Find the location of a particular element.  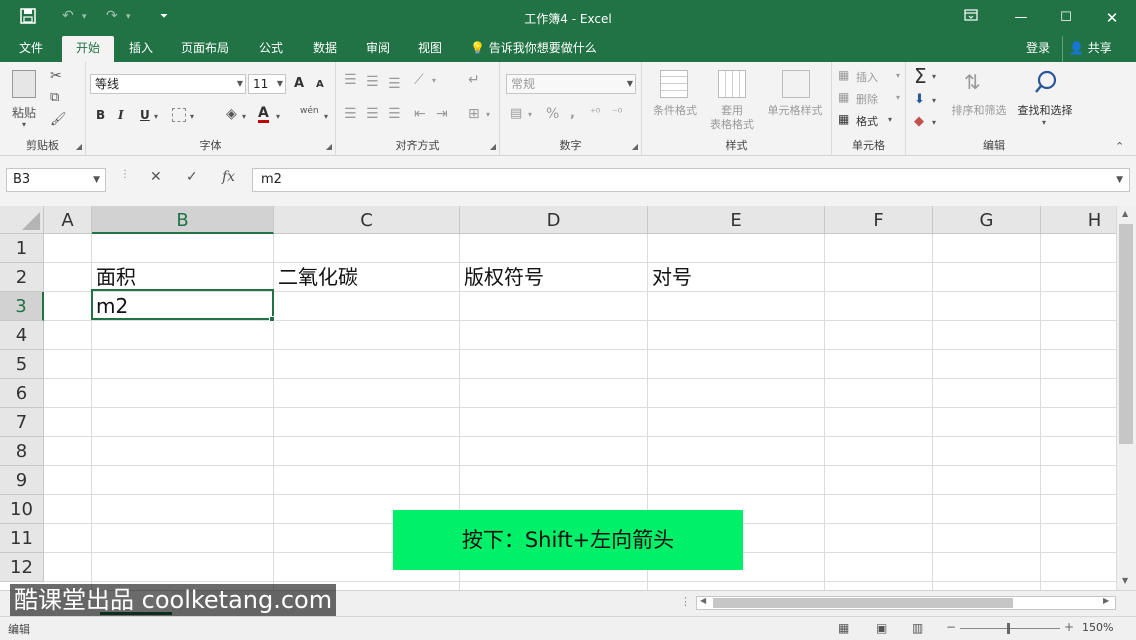

align-middle-icon: ☰ is located at coordinates (372, 82).